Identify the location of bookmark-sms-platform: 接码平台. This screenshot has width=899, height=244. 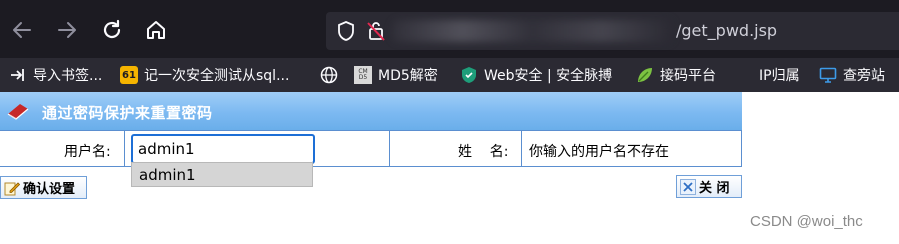
(676, 75).